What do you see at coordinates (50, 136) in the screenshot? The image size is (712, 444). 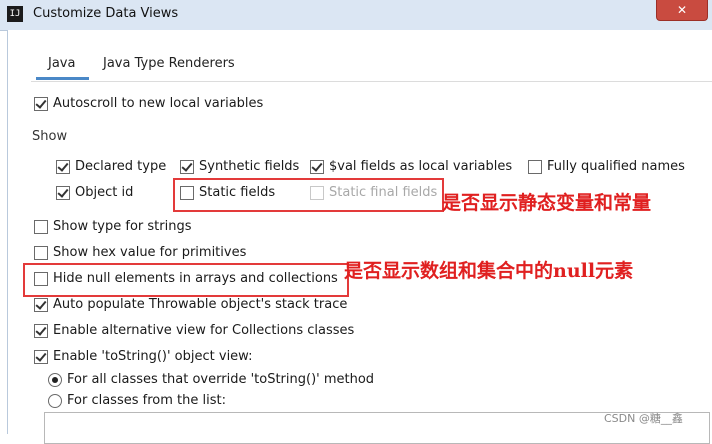 I see `show-section-label: Show` at bounding box center [50, 136].